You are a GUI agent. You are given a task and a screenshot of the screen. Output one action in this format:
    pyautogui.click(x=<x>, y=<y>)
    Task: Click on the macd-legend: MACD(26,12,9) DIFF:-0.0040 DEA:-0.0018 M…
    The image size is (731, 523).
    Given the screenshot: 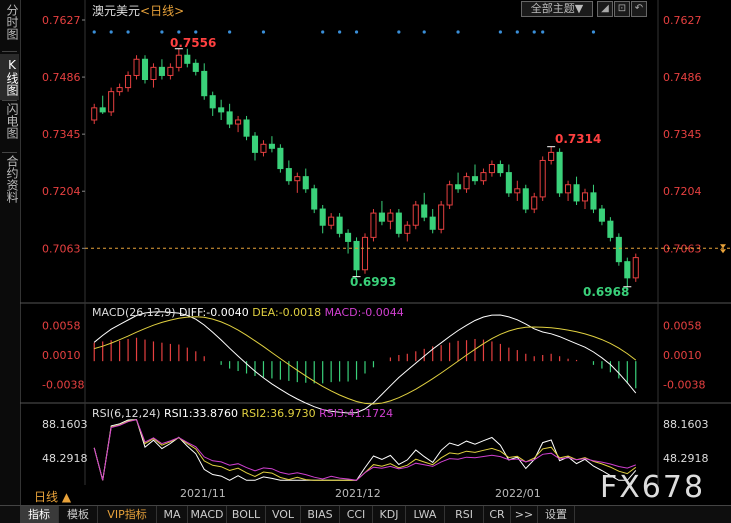 What is the action you would take?
    pyautogui.click(x=248, y=312)
    